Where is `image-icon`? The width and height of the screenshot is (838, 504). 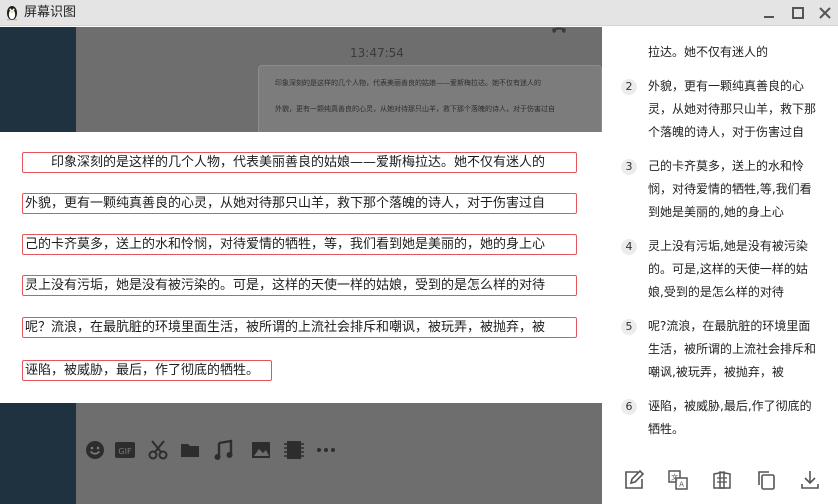
image-icon is located at coordinates (261, 450).